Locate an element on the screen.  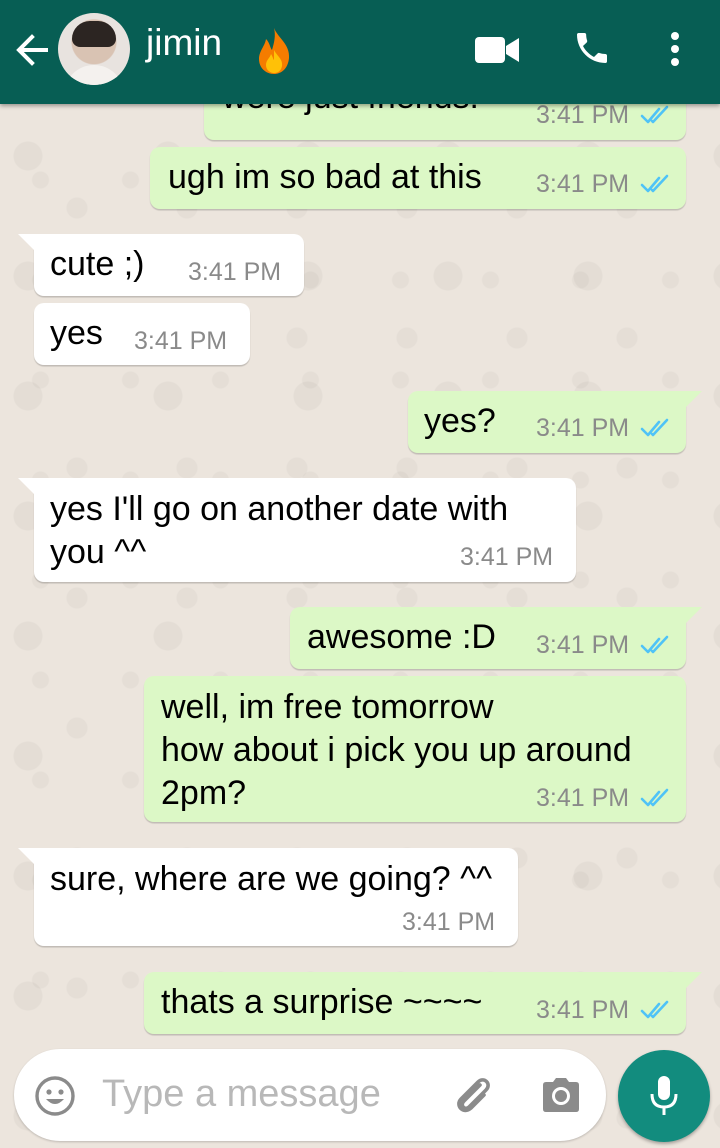
emoji-icon is located at coordinates (55, 1096).